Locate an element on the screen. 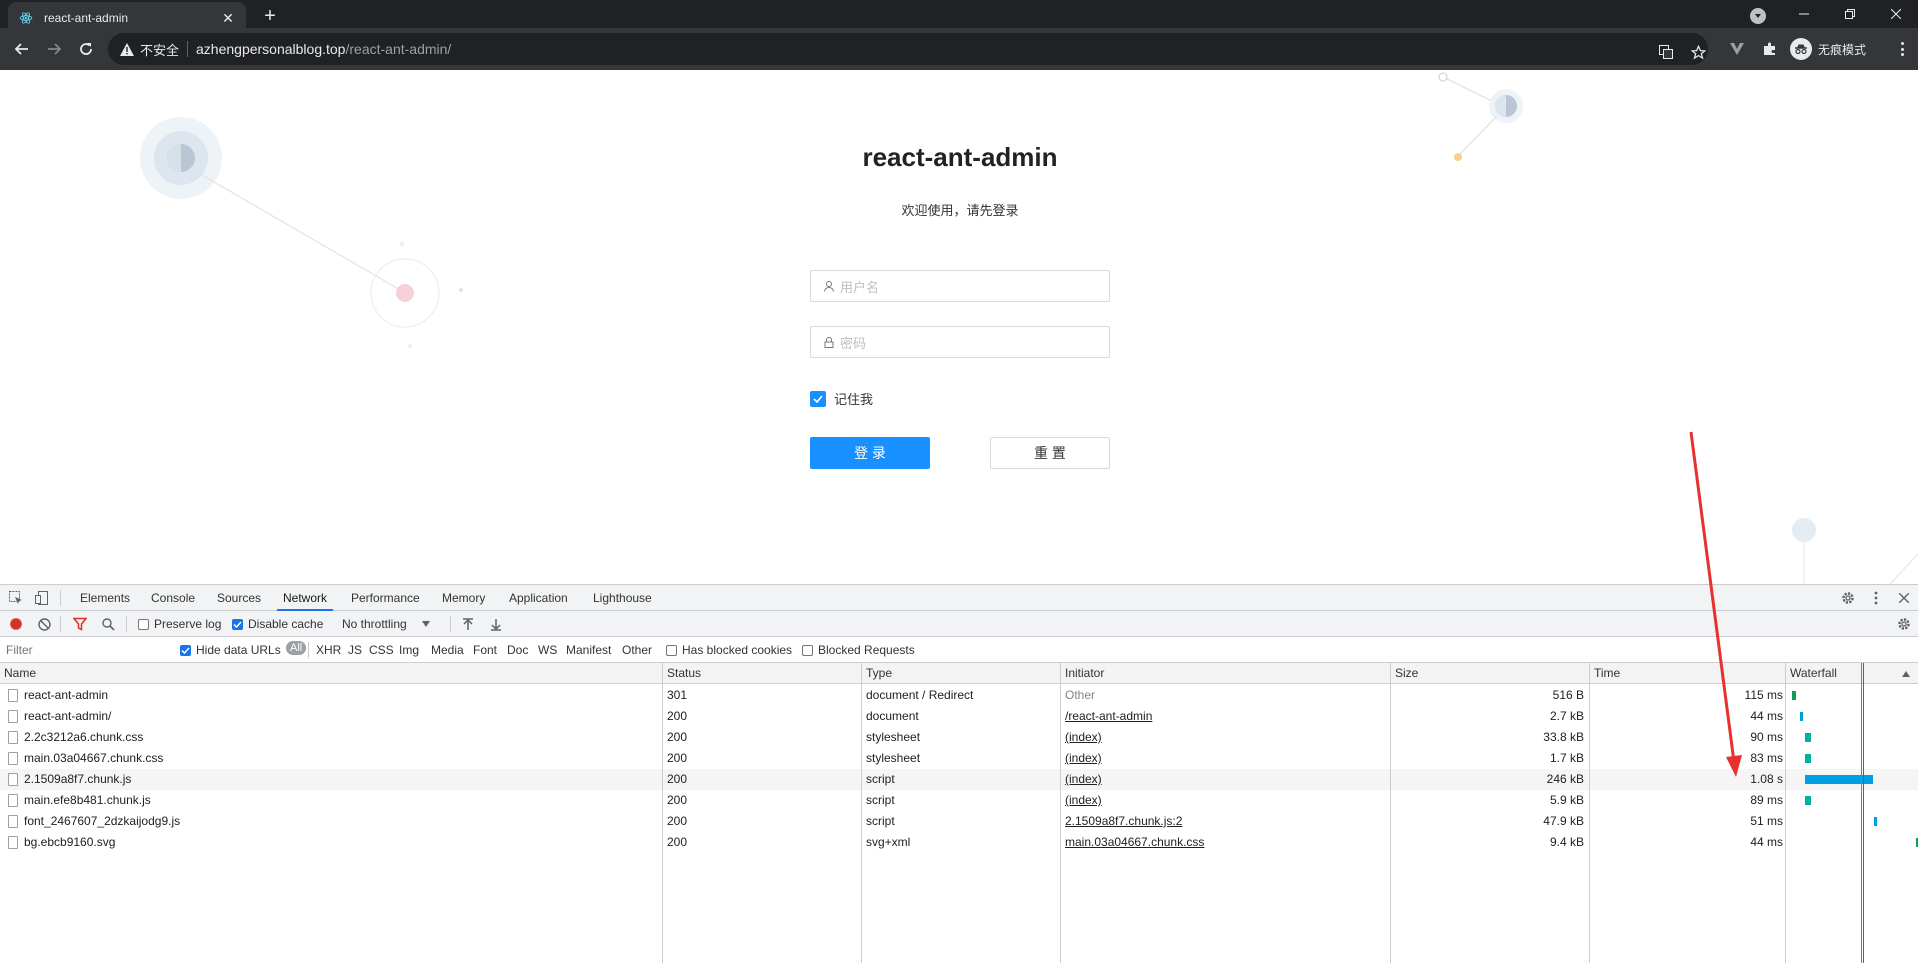  devtools-more-icon is located at coordinates (1876, 598).